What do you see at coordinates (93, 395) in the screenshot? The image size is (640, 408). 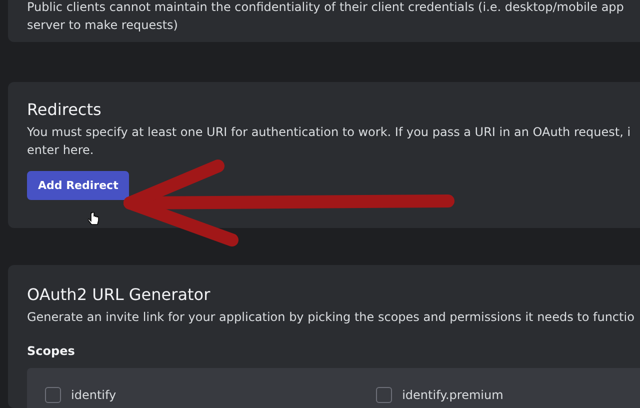 I see `scope-label: identify` at bounding box center [93, 395].